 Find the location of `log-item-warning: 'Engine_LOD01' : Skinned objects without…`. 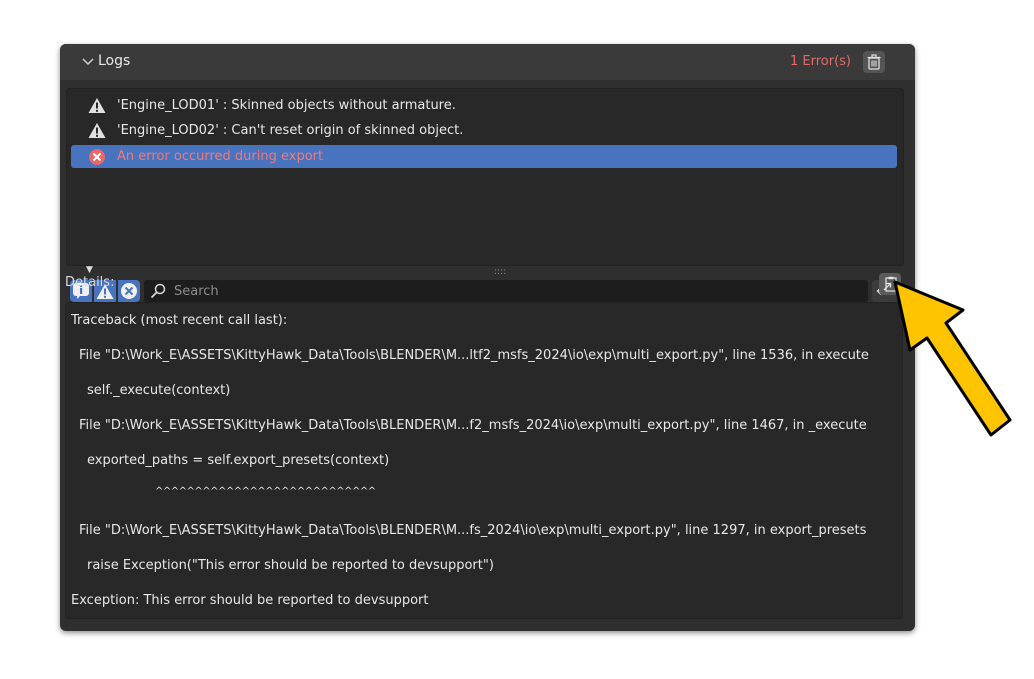

log-item-warning: 'Engine_LOD01' : Skinned objects without… is located at coordinates (484, 105).